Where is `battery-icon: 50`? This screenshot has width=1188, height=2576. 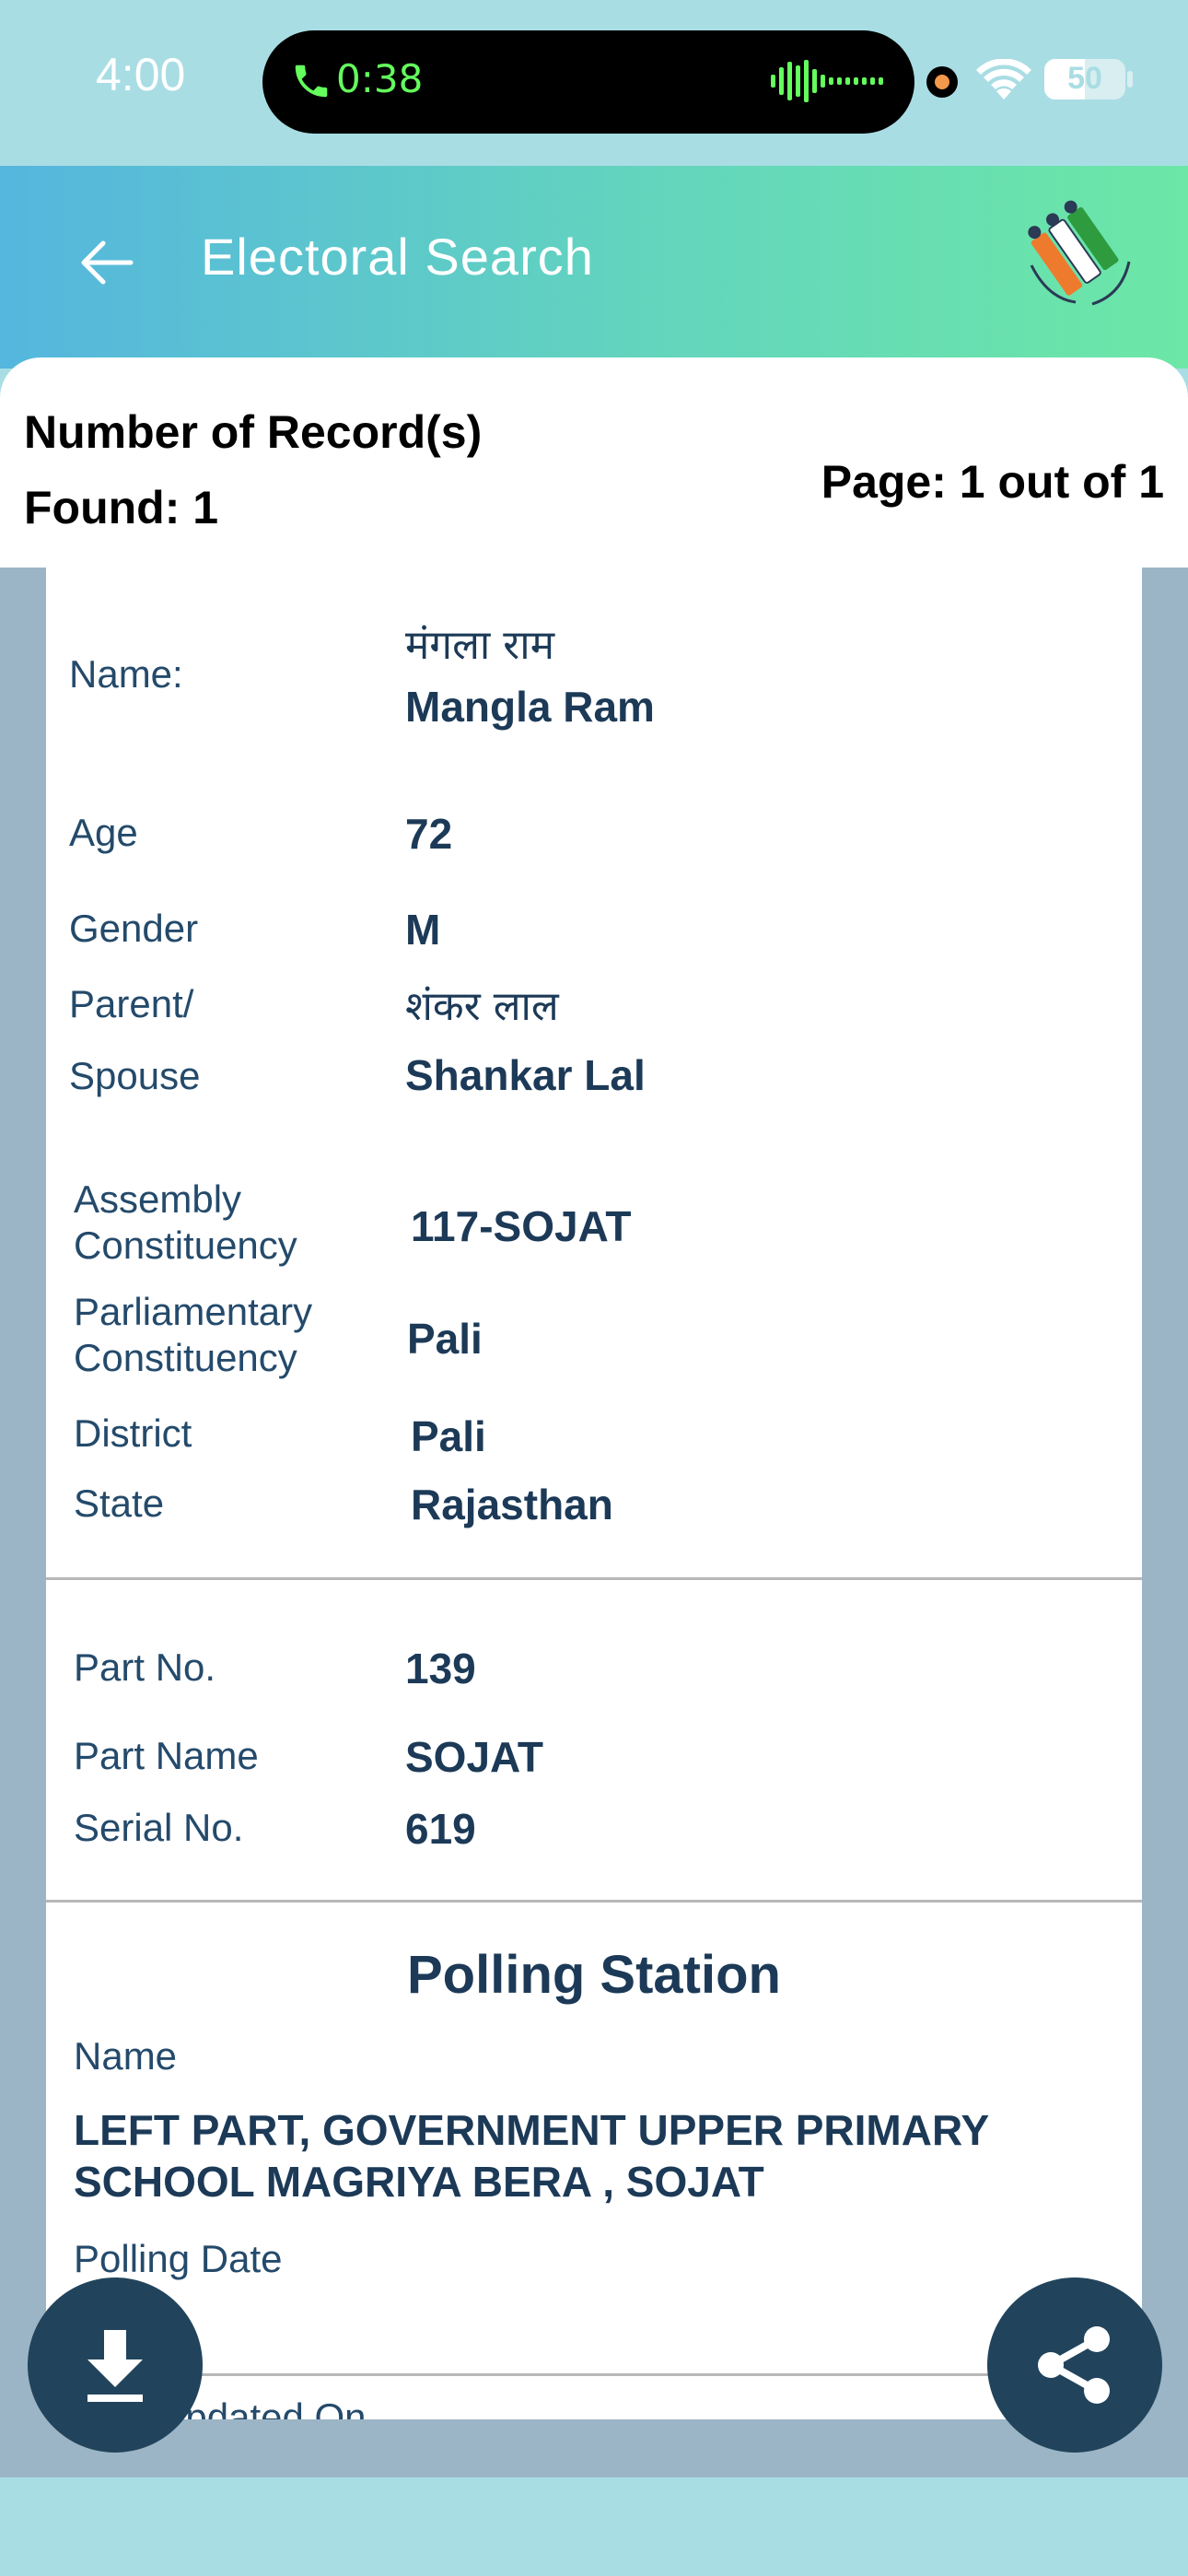 battery-icon: 50 is located at coordinates (1084, 79).